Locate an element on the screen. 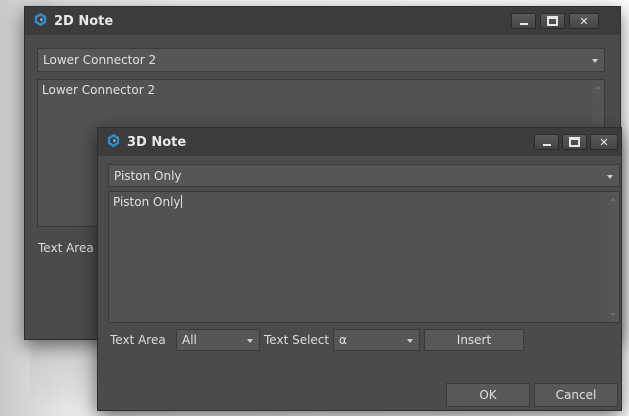  text-area-value: All is located at coordinates (189, 340).